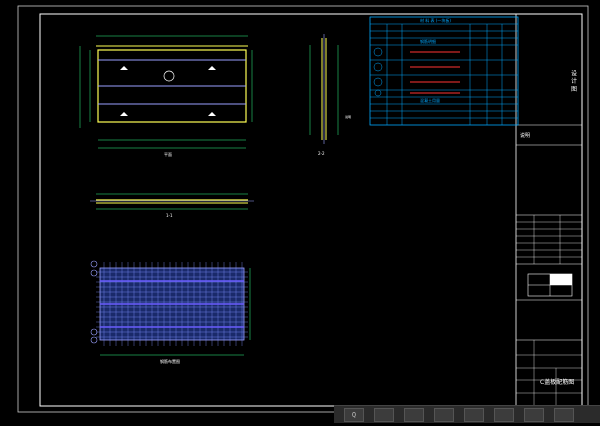  Describe the element at coordinates (430, 100) in the screenshot. I see `table-footer: 混凝土用量` at that location.